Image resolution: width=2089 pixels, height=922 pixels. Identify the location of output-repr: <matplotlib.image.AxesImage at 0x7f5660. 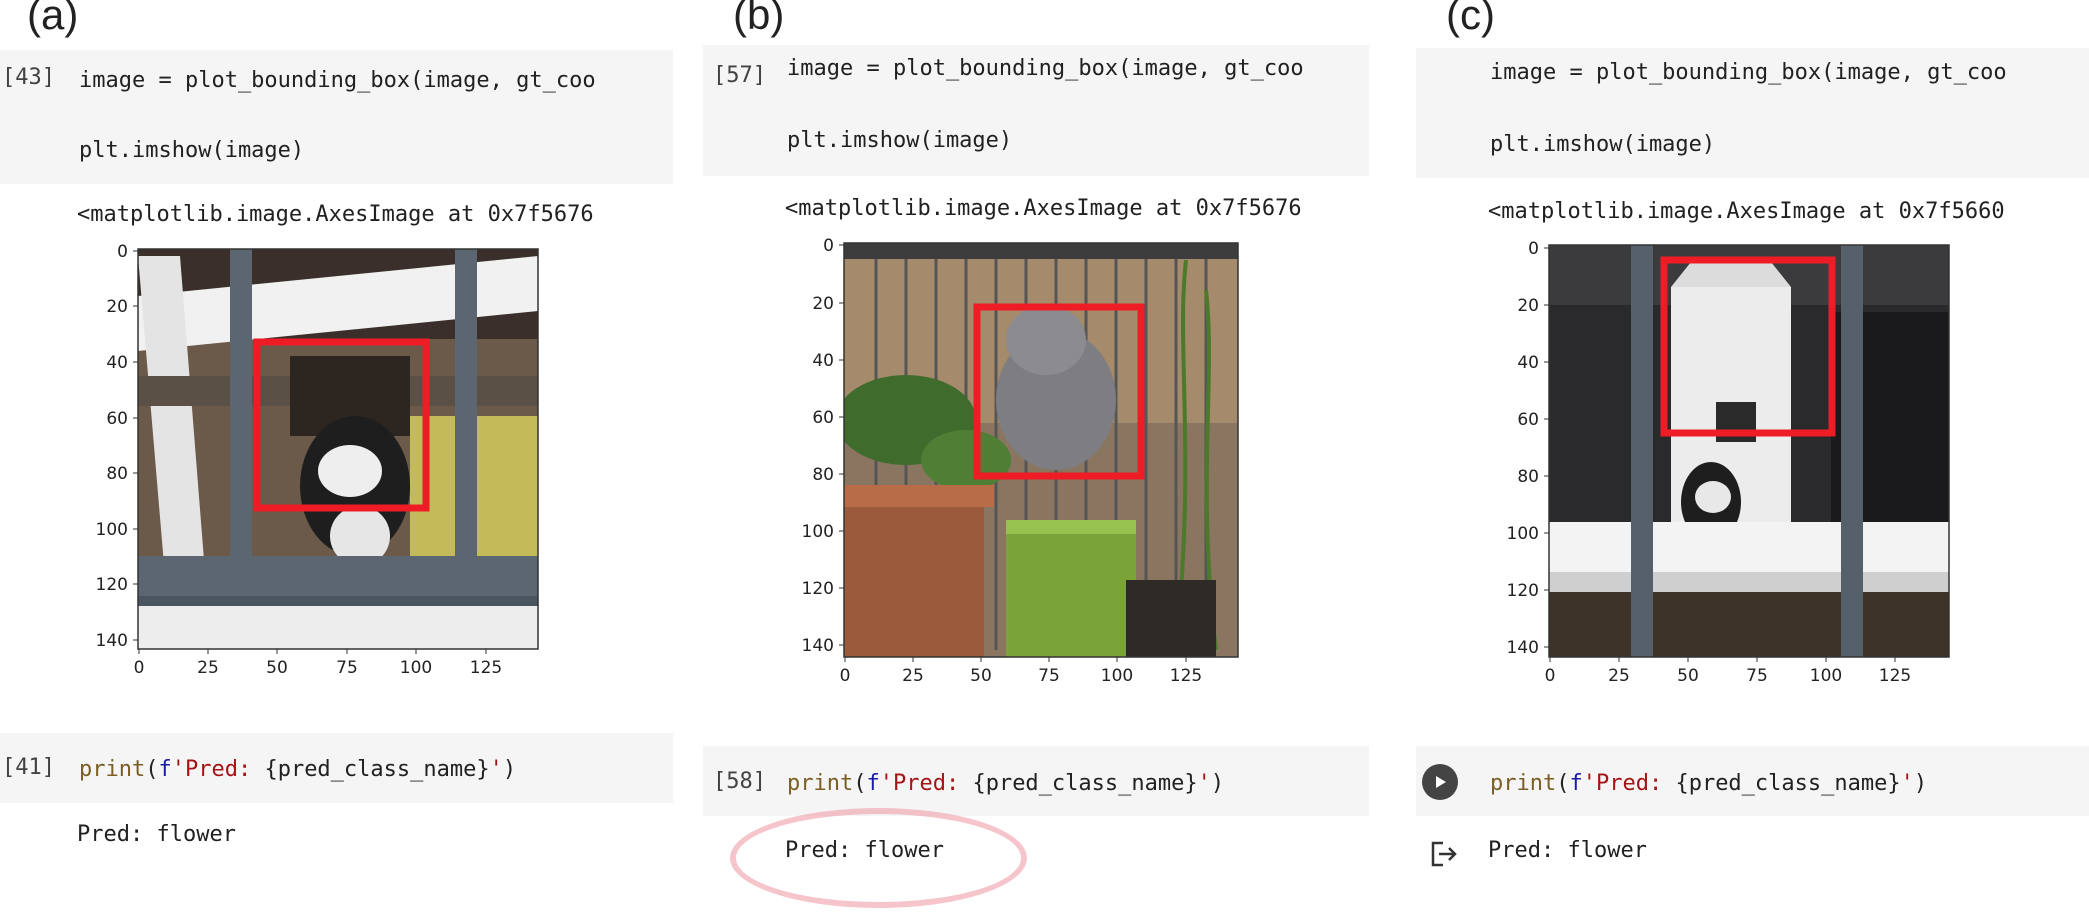
(1746, 211).